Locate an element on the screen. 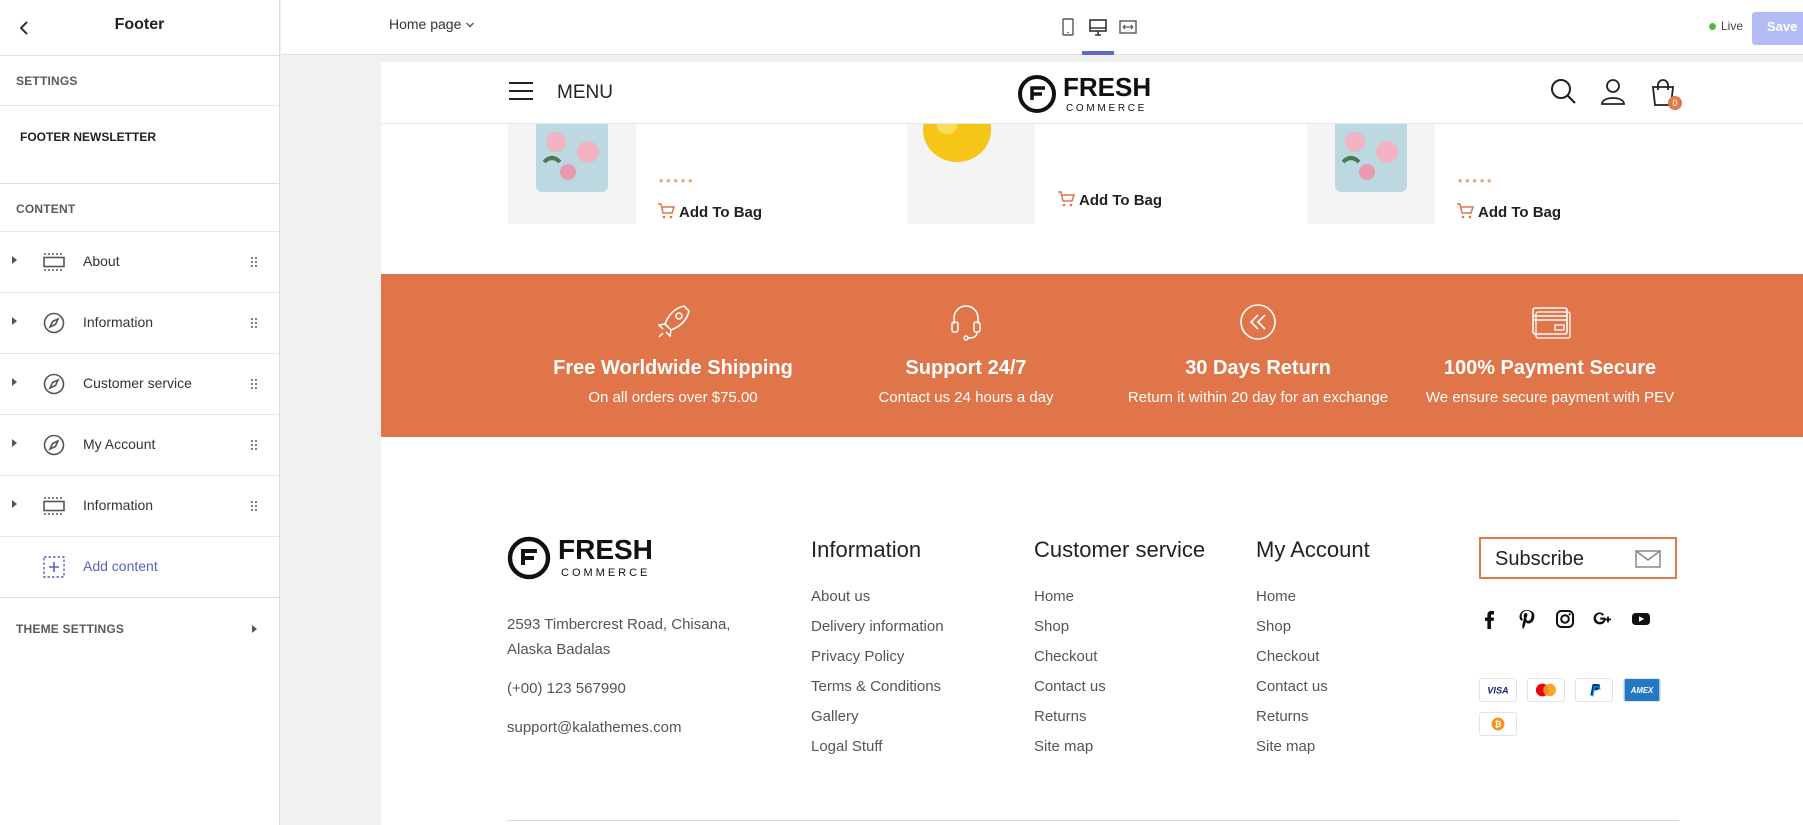 The image size is (1803, 825). section-heading-content: CONTENT is located at coordinates (139, 208).